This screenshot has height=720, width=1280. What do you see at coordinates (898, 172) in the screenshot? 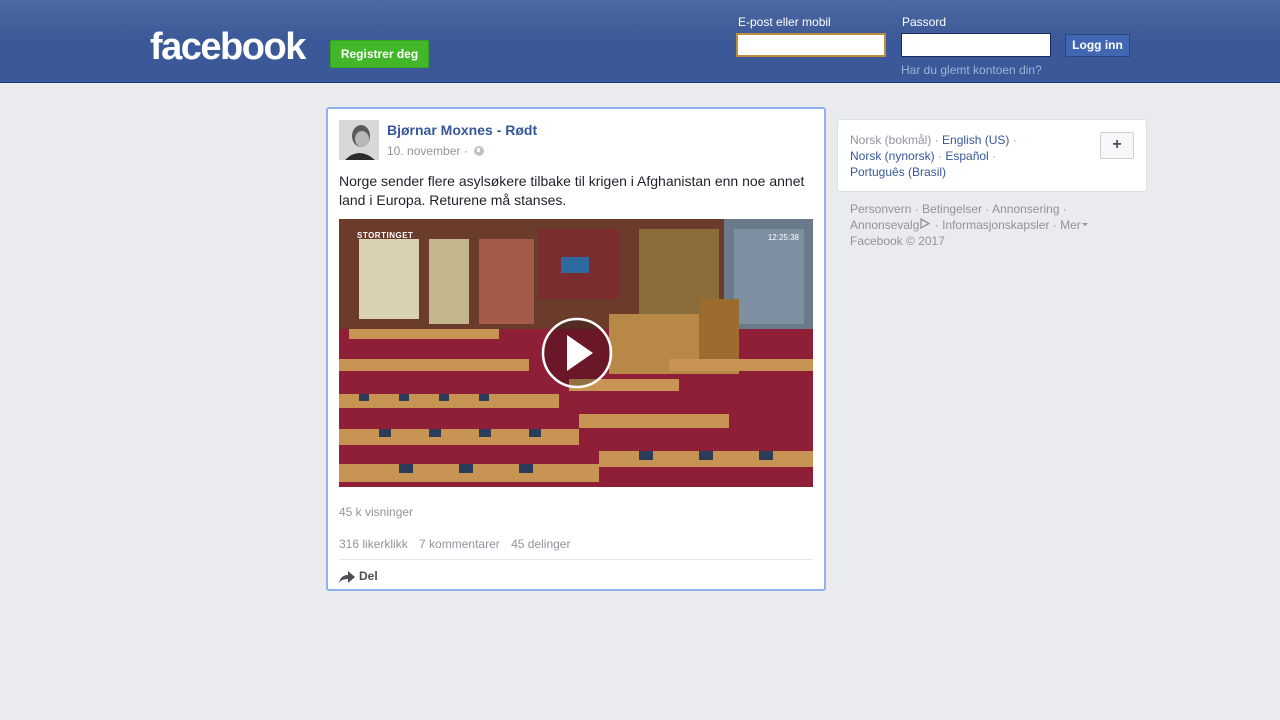
I see `language-link: Português (Brasil)` at bounding box center [898, 172].